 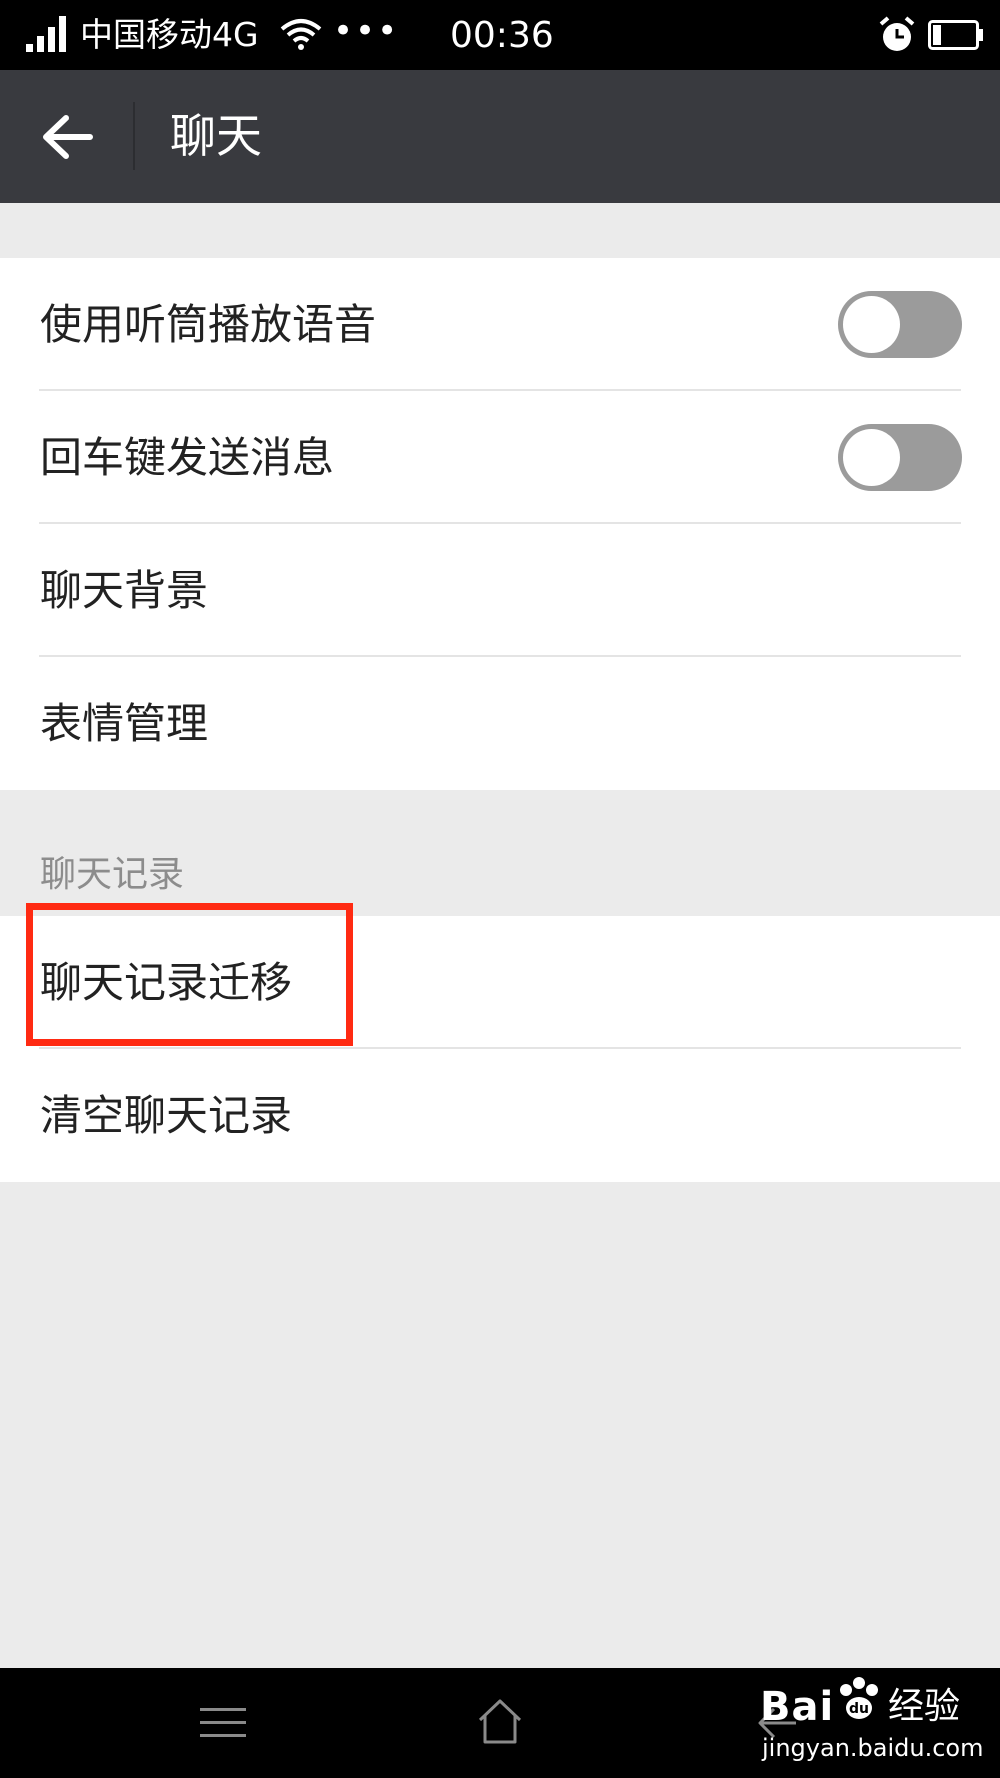 I want to click on earpiece-playback-toggle, so click(x=900, y=324).